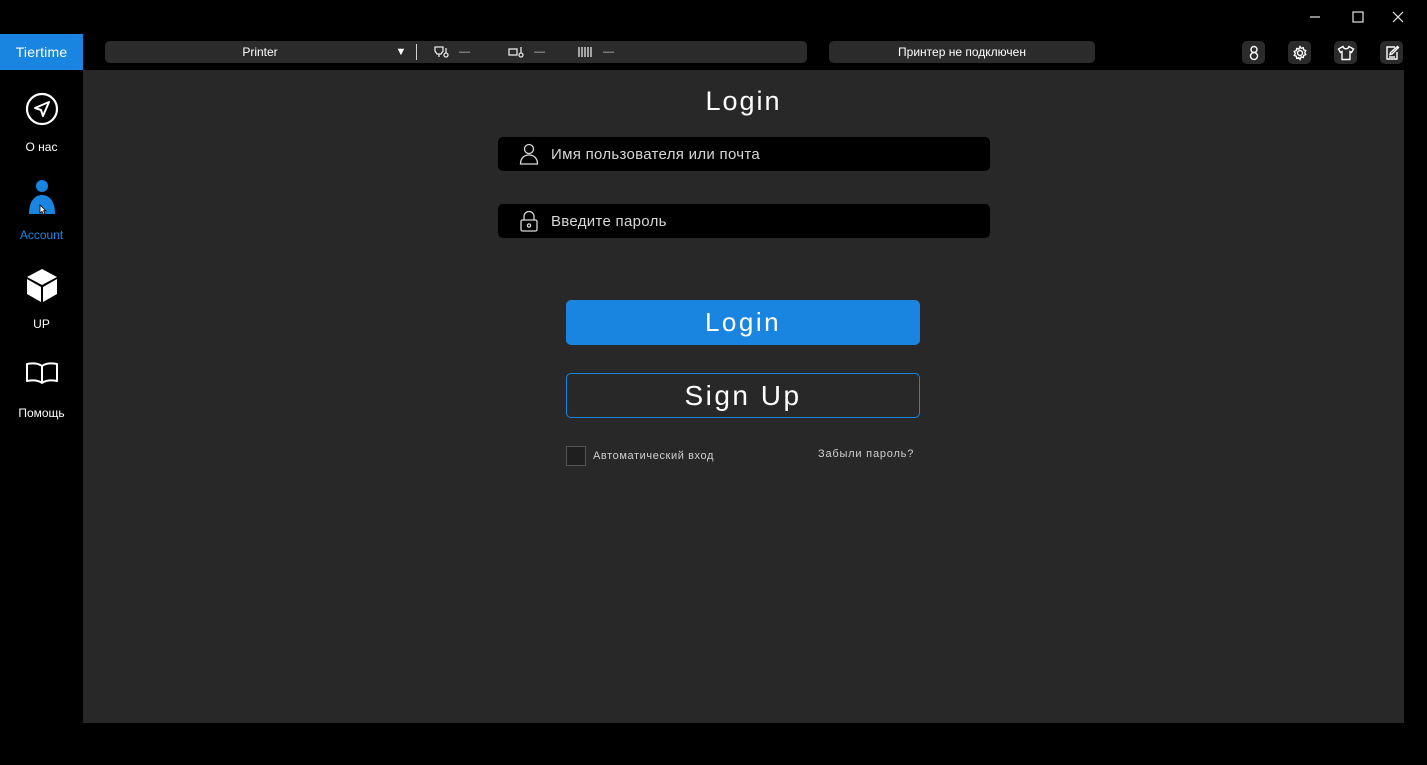 The image size is (1427, 765). I want to click on filament-icon, so click(585, 52).